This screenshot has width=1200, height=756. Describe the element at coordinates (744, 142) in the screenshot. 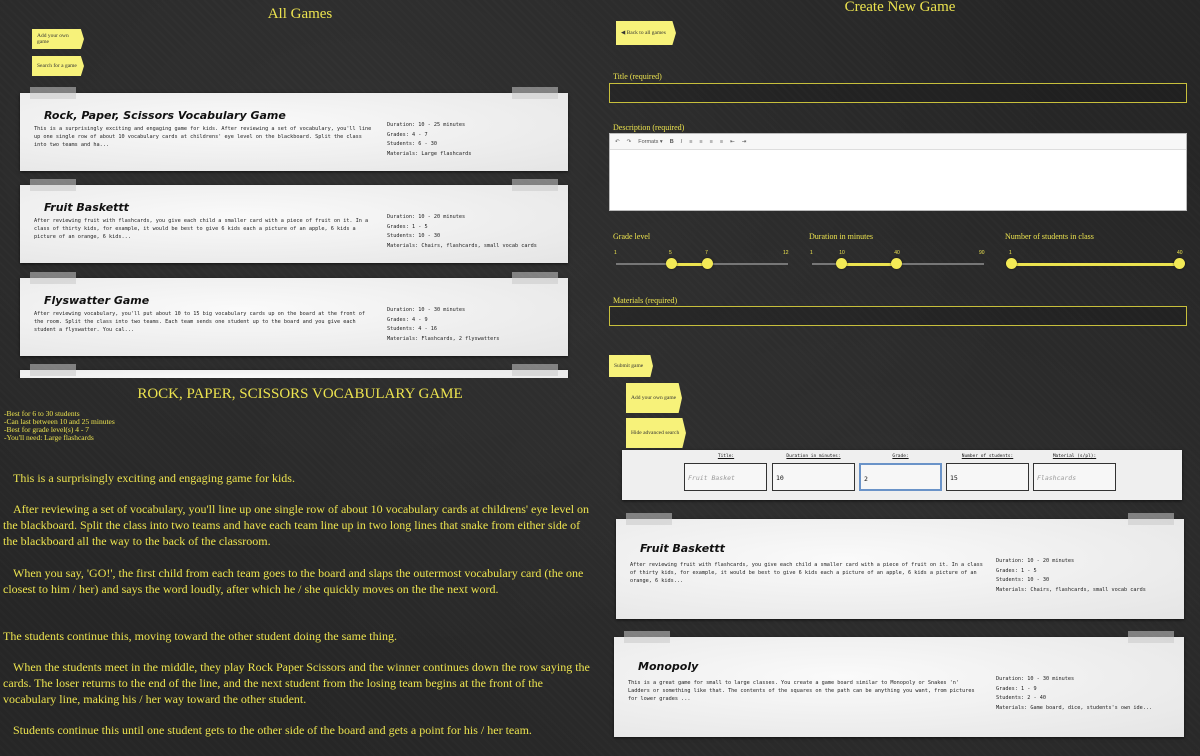

I see `indent-icon: ⇥` at that location.